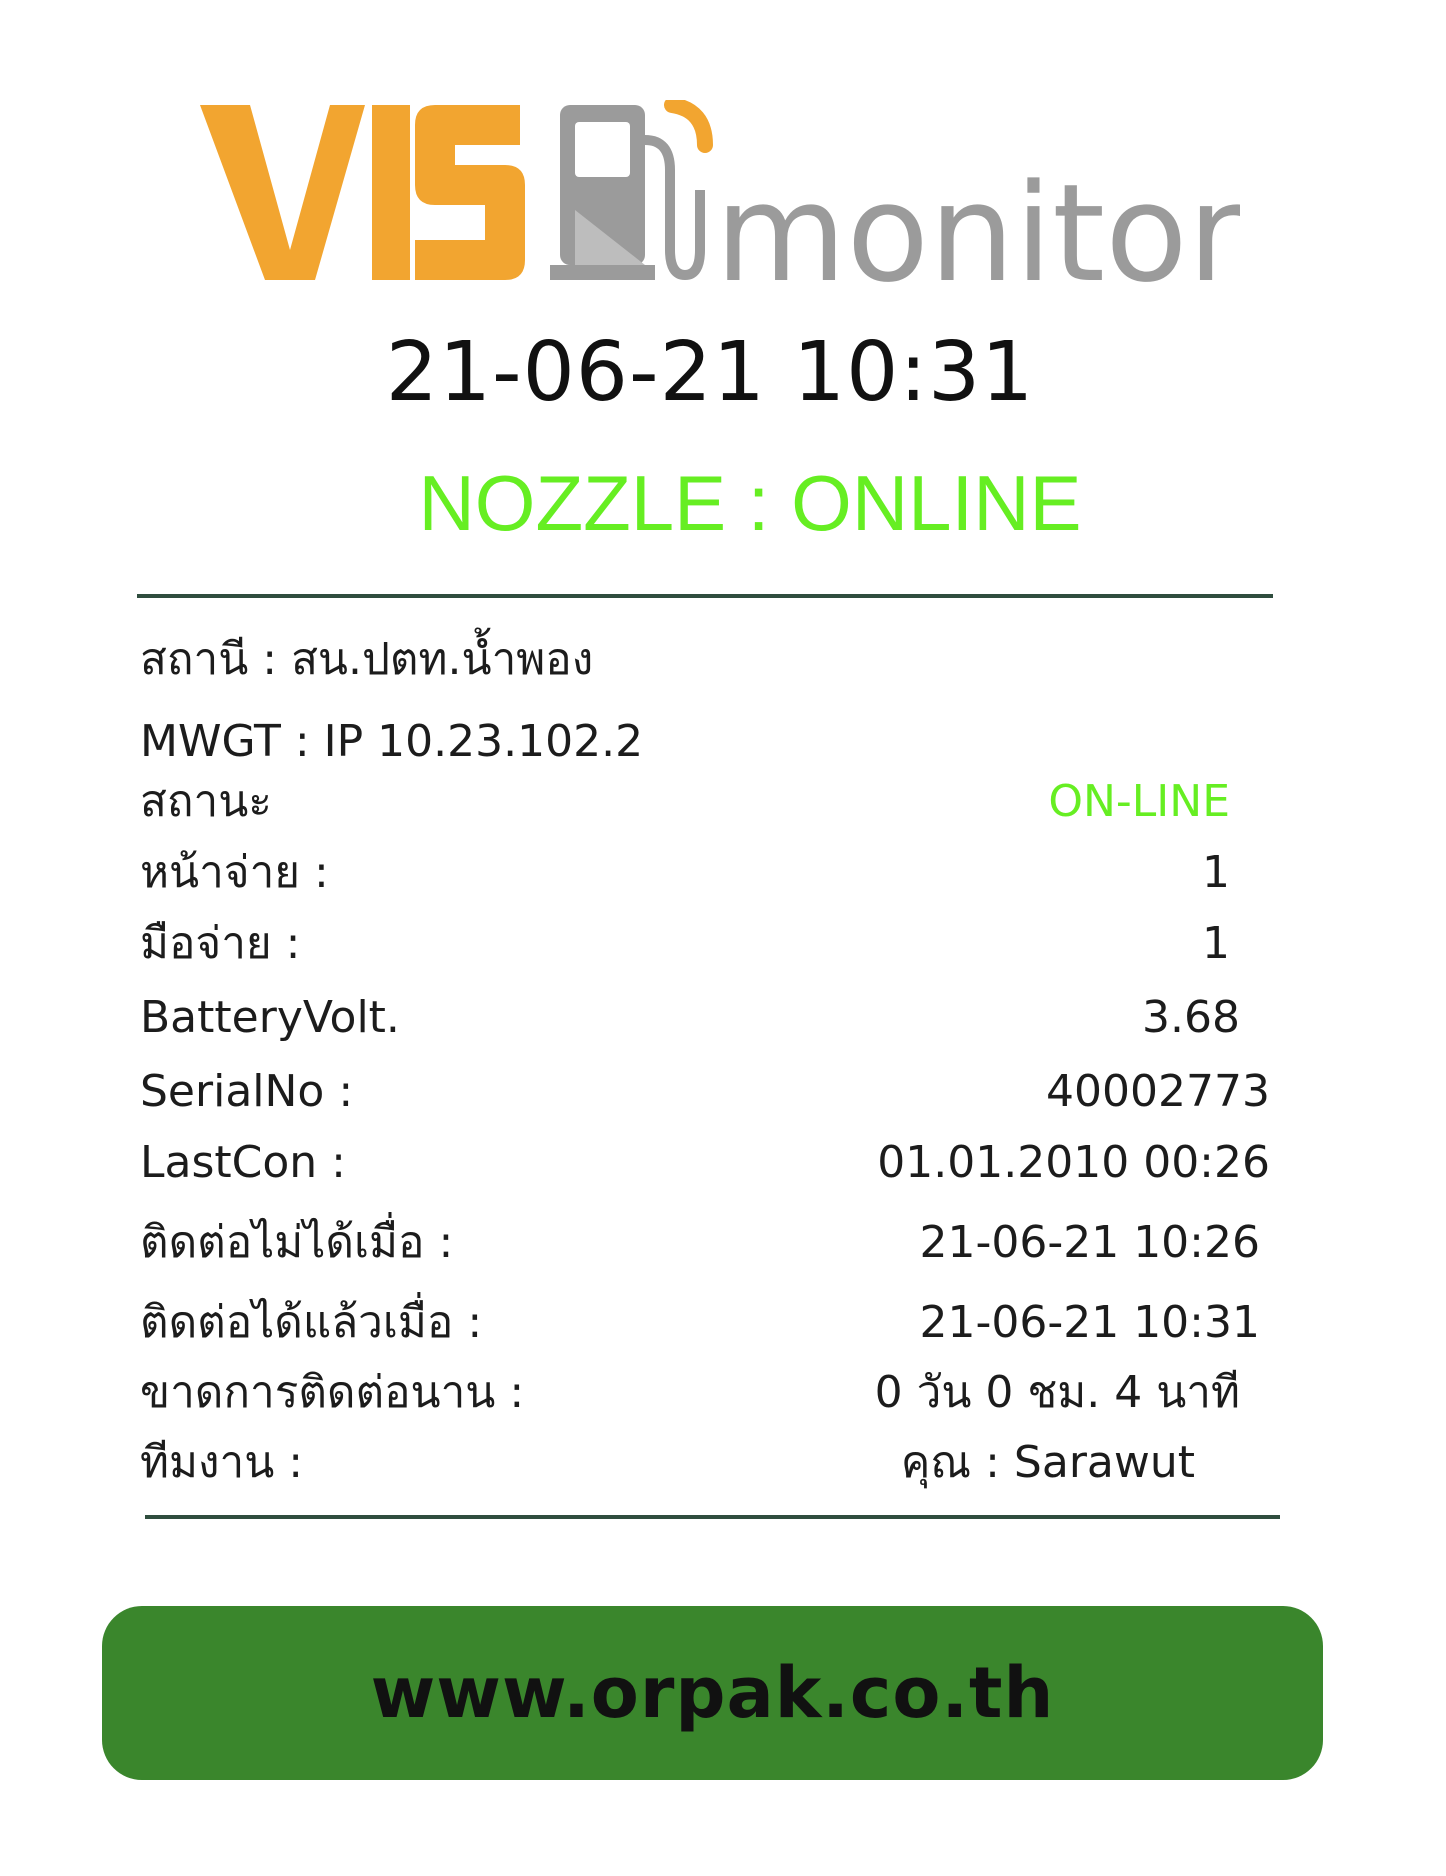  I want to click on top-divider, so click(705, 596).